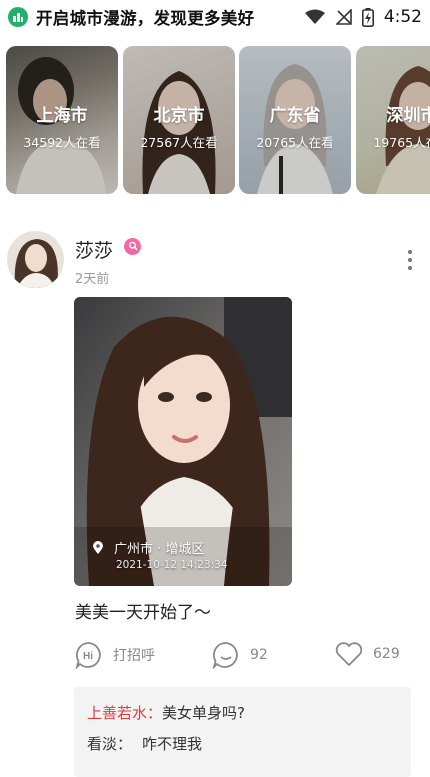  What do you see at coordinates (172, 744) in the screenshot?
I see `comment-text: 咋不理我` at bounding box center [172, 744].